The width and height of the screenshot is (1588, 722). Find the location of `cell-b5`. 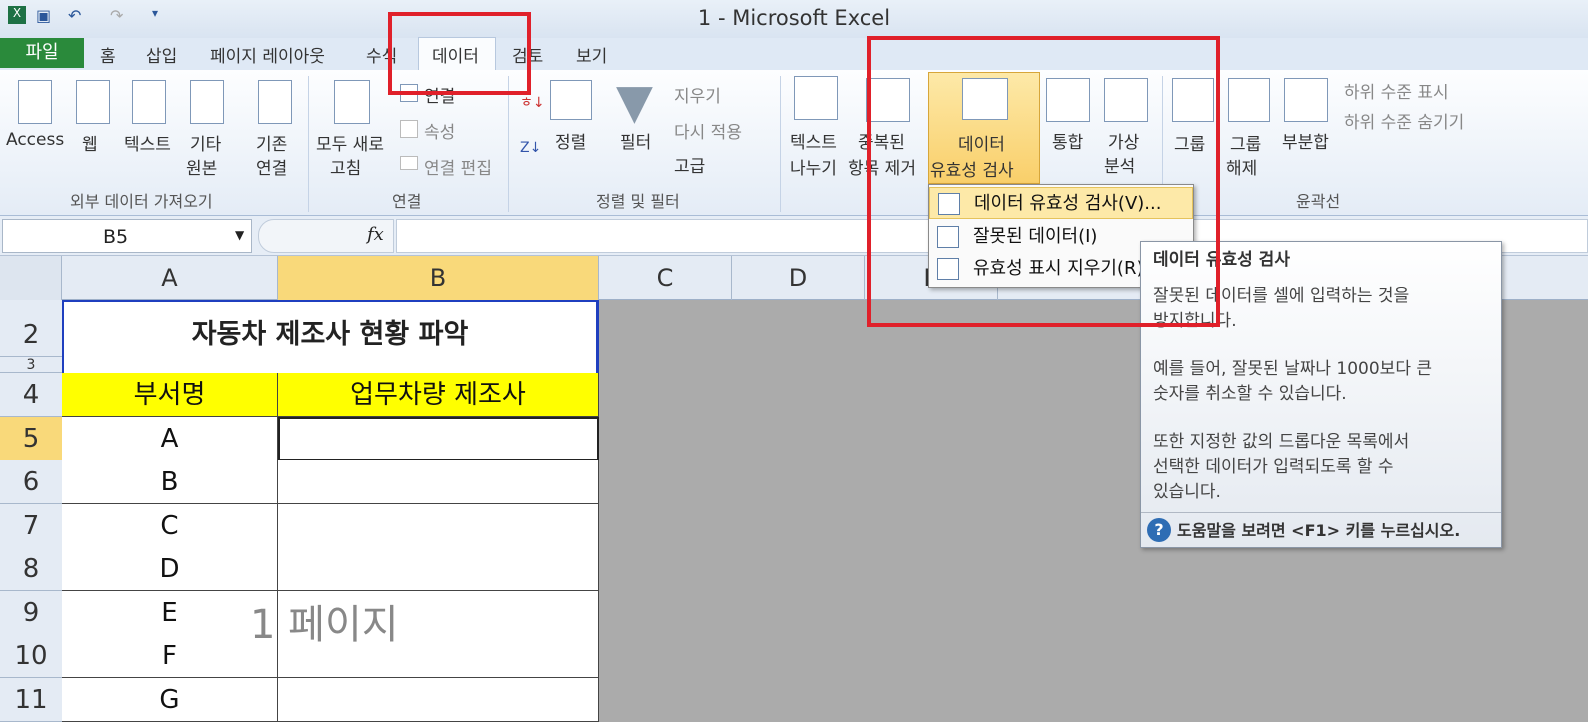

cell-b5 is located at coordinates (438, 439).